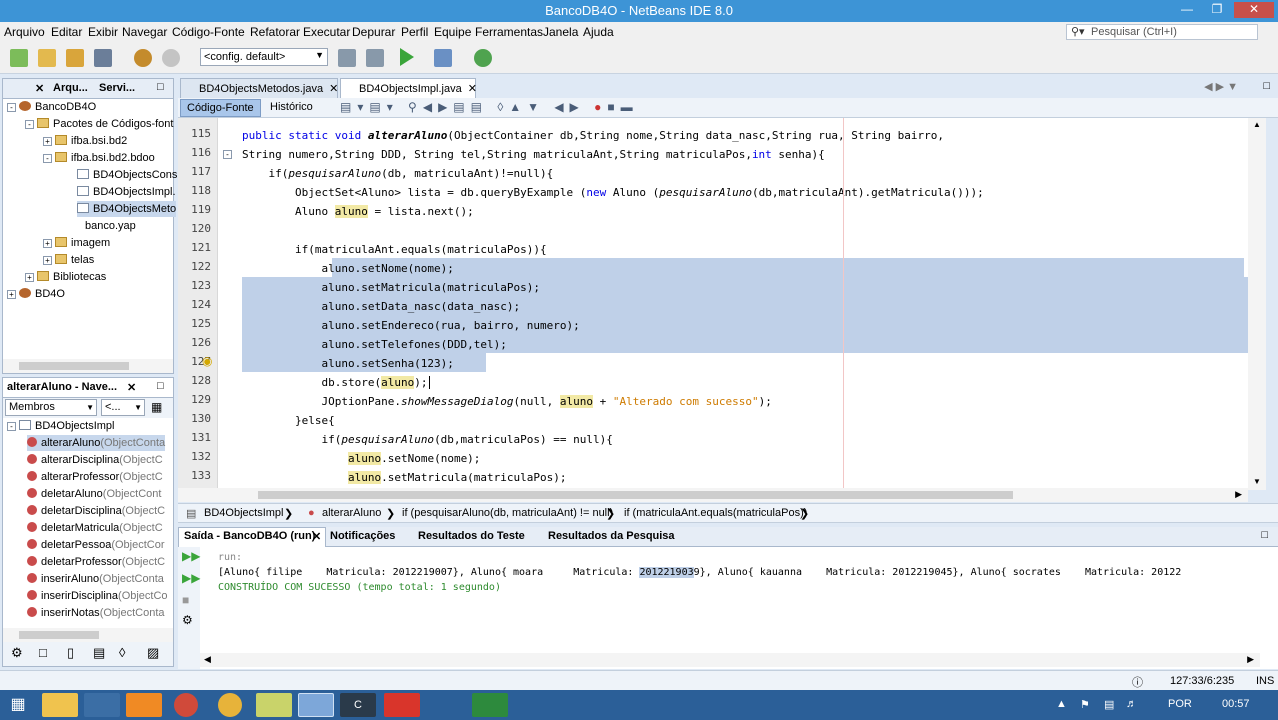  I want to click on fold-collapse-icon: -, so click(227, 154).